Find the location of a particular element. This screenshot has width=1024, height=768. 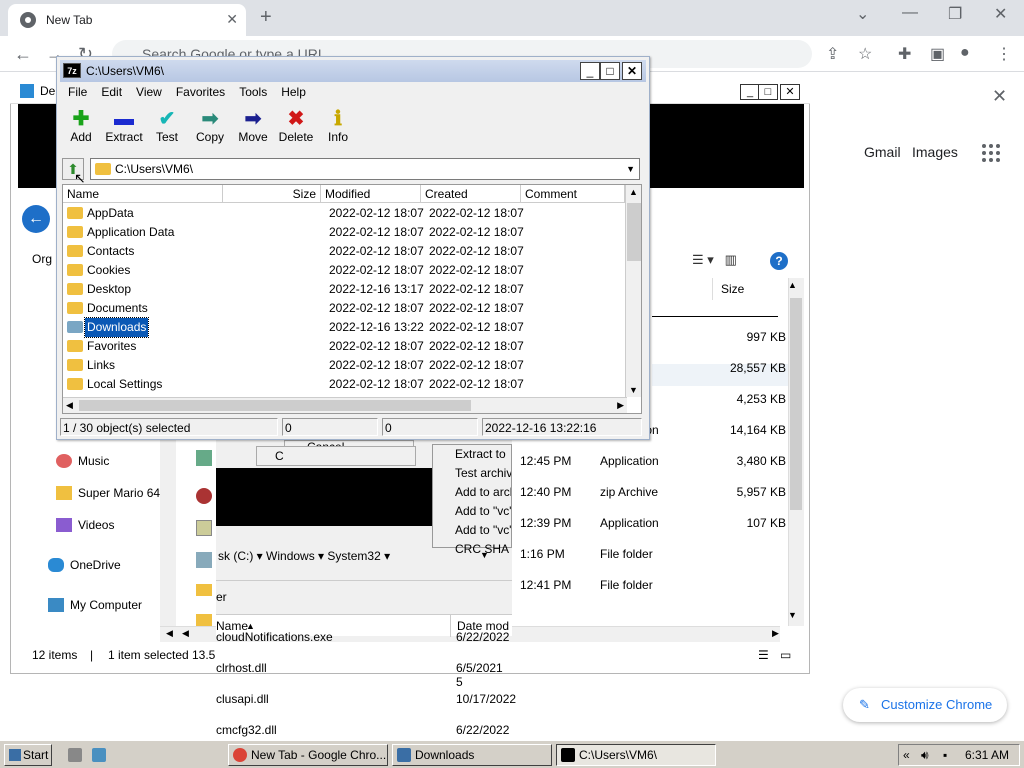

dialog-field: C is located at coordinates (336, 456).